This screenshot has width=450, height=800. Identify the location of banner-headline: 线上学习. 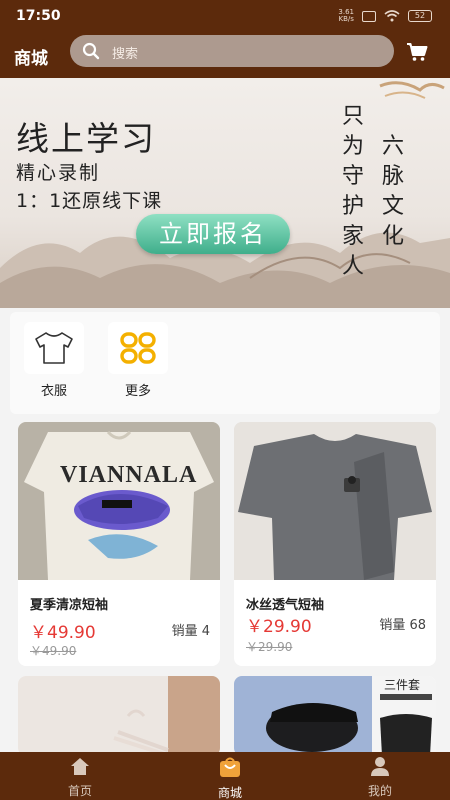
(86, 138).